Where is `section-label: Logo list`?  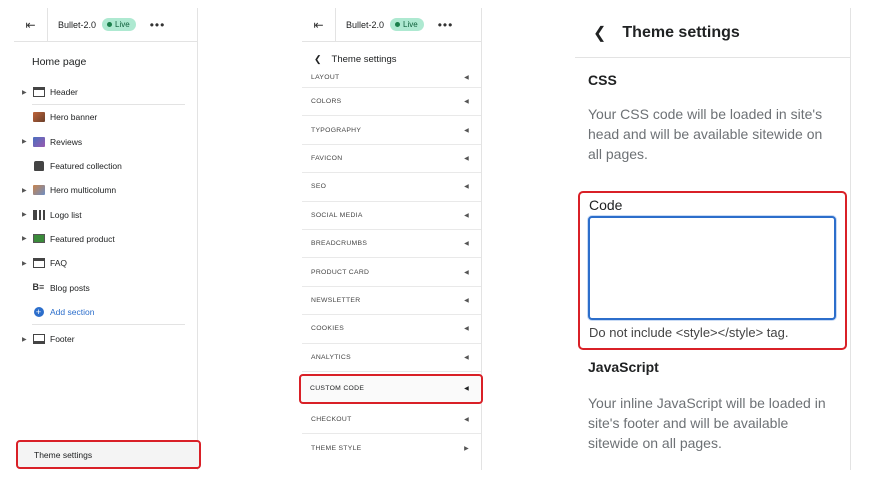 section-label: Logo list is located at coordinates (66, 214).